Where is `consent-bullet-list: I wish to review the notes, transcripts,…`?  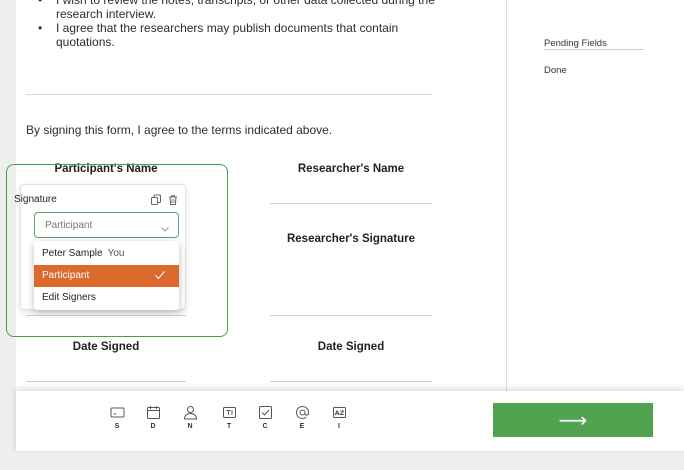 consent-bullet-list: I wish to review the notes, transcripts,… is located at coordinates (236, 24).